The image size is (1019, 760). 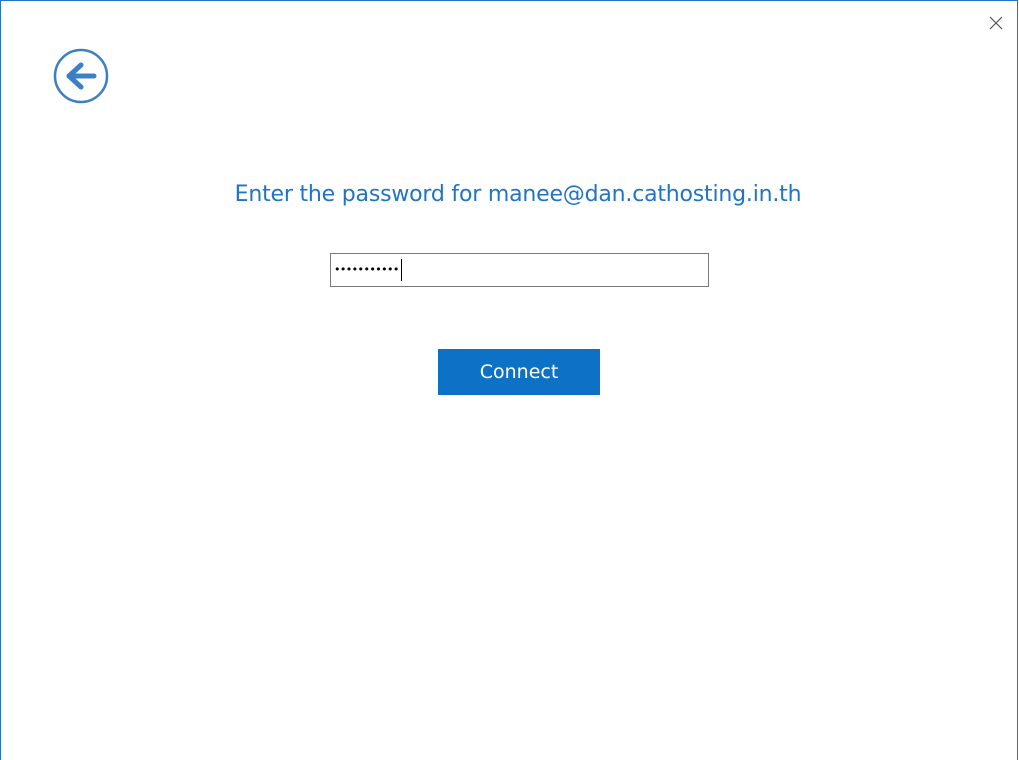 I want to click on password-input: •••••••••••, so click(x=519, y=270).